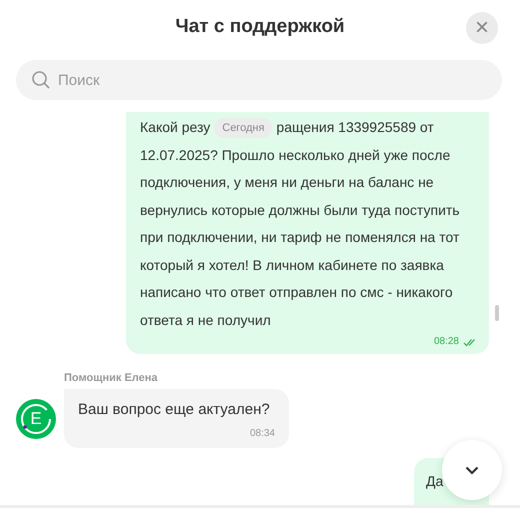 This screenshot has width=520, height=508. Describe the element at coordinates (259, 80) in the screenshot. I see `search-field: Поиск` at that location.